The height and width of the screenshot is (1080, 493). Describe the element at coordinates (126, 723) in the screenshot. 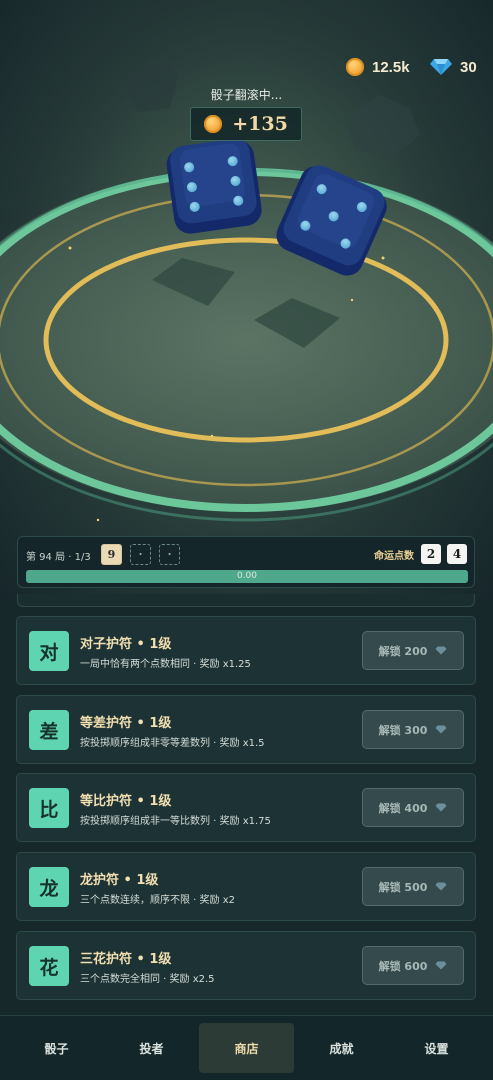

I see `charm-title: 等差护符 • 1级` at that location.